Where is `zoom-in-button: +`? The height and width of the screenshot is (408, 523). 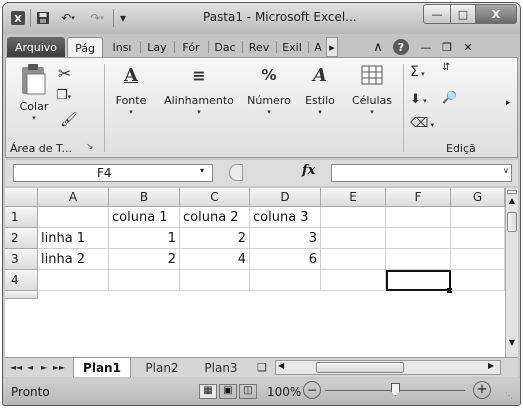 zoom-in-button: + is located at coordinates (482, 390).